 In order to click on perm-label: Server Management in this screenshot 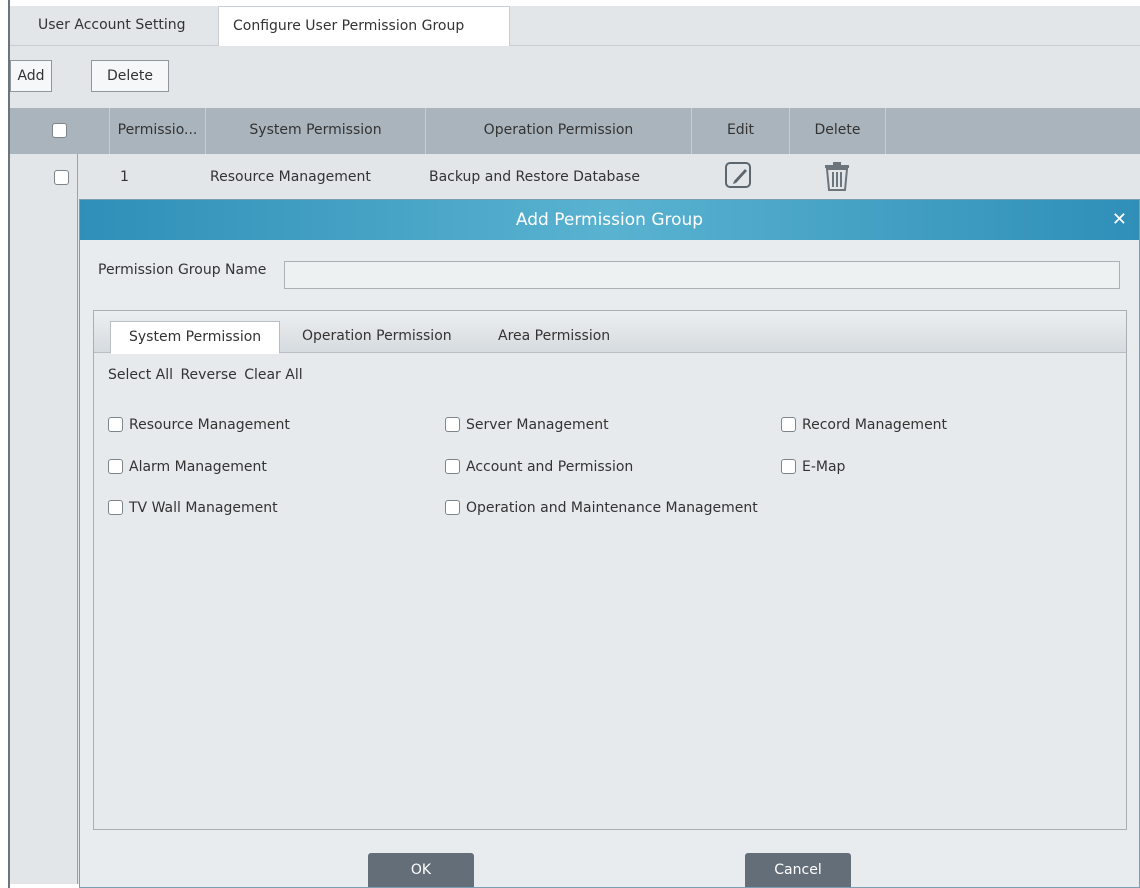, I will do `click(537, 425)`.